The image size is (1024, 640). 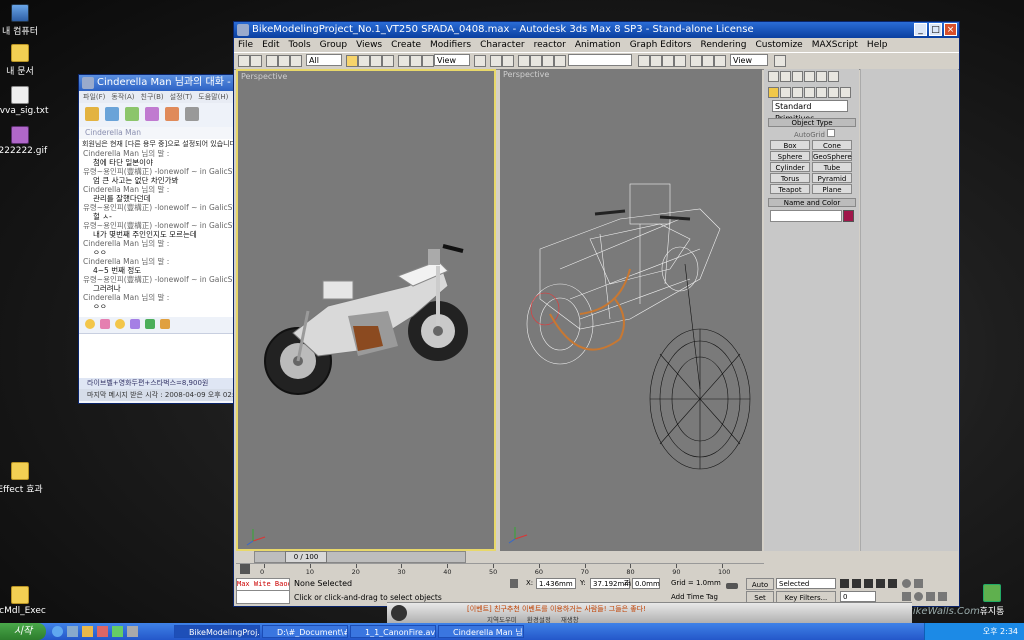 I want to click on maximize-viewport-icon, so click(x=942, y=596).